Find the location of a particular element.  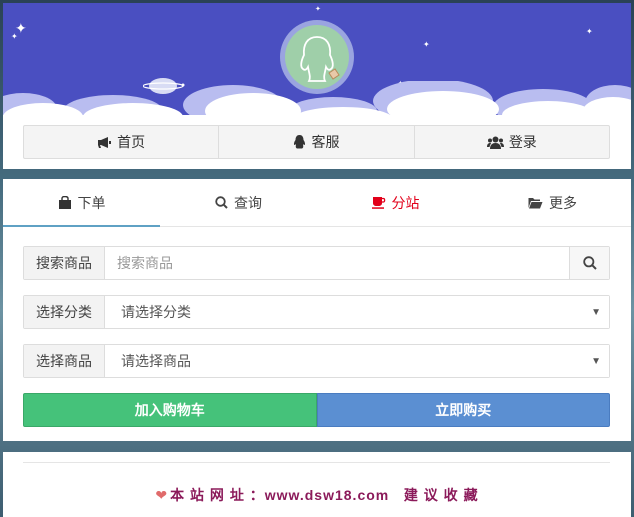

tab-order-label: 下单 is located at coordinates (91, 202).